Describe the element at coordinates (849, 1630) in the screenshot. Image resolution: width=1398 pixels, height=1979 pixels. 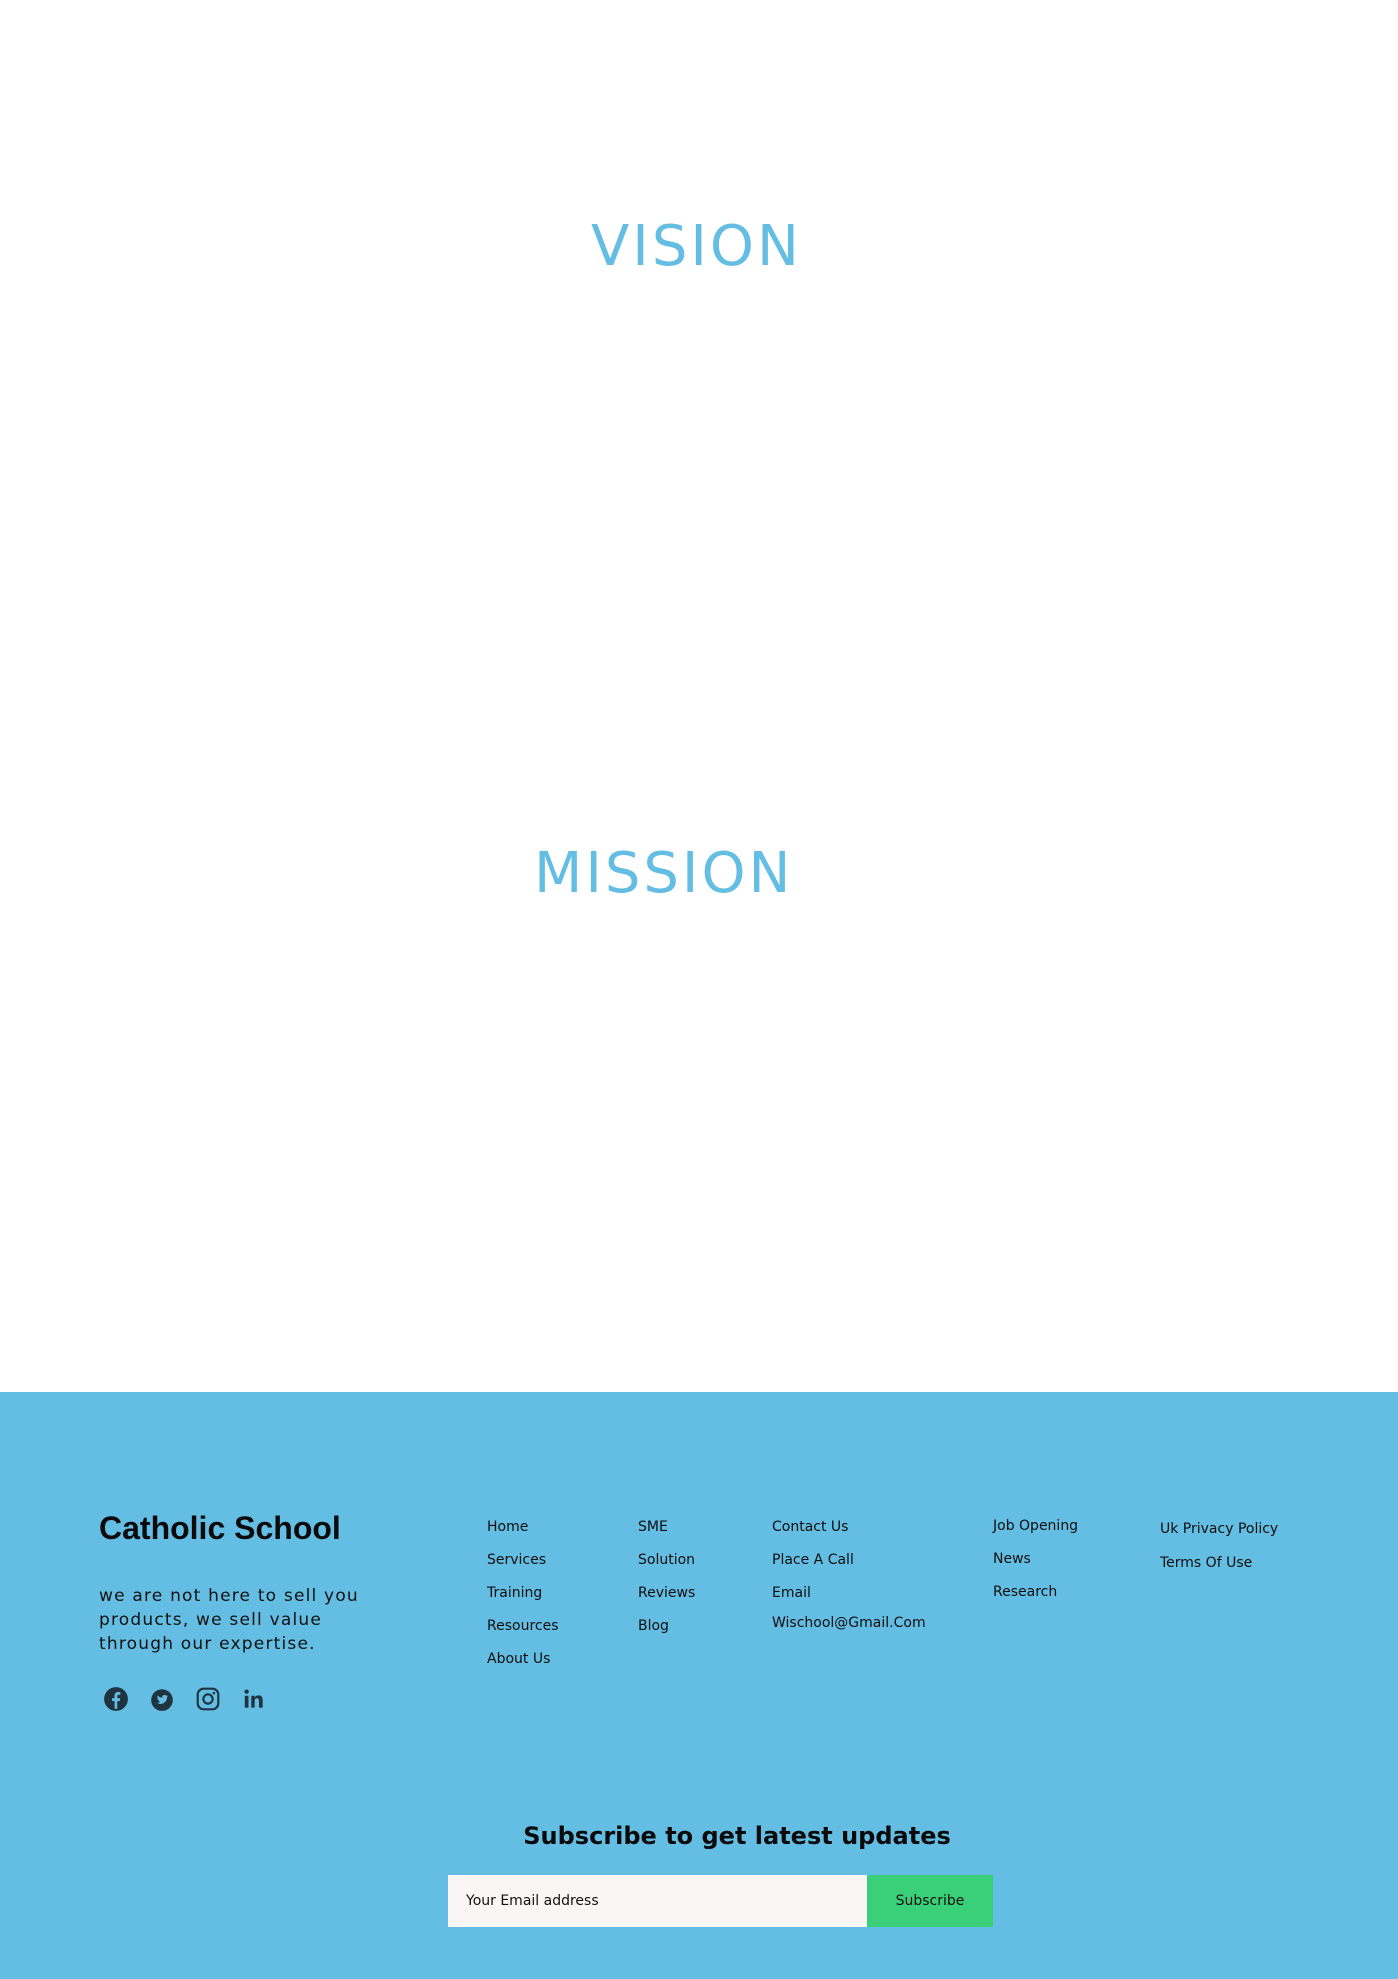
I see `footer-email-address: Wischool@Gmail.Com` at that location.